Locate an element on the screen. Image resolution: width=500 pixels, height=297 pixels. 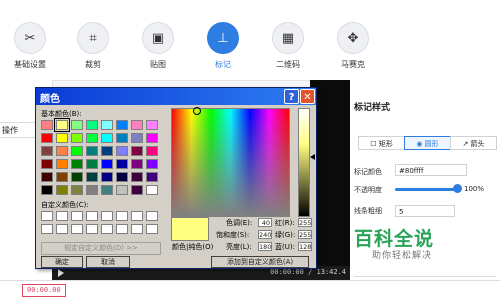
dialog-titlebar: 颜色 ? ✕ is located at coordinates (176, 96).